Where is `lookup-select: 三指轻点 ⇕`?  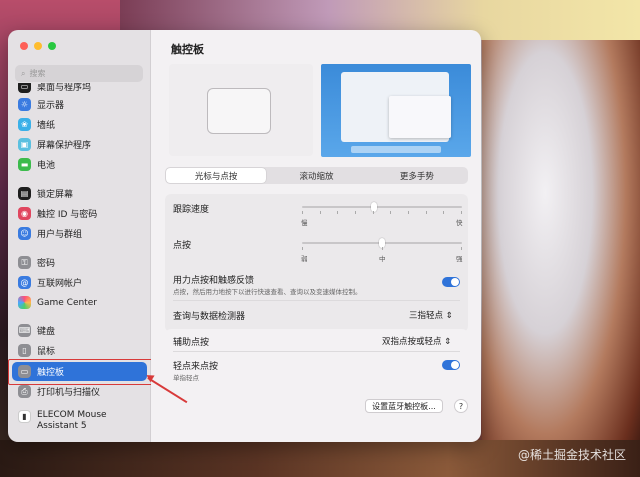 lookup-select: 三指轻点 ⇕ is located at coordinates (431, 315).